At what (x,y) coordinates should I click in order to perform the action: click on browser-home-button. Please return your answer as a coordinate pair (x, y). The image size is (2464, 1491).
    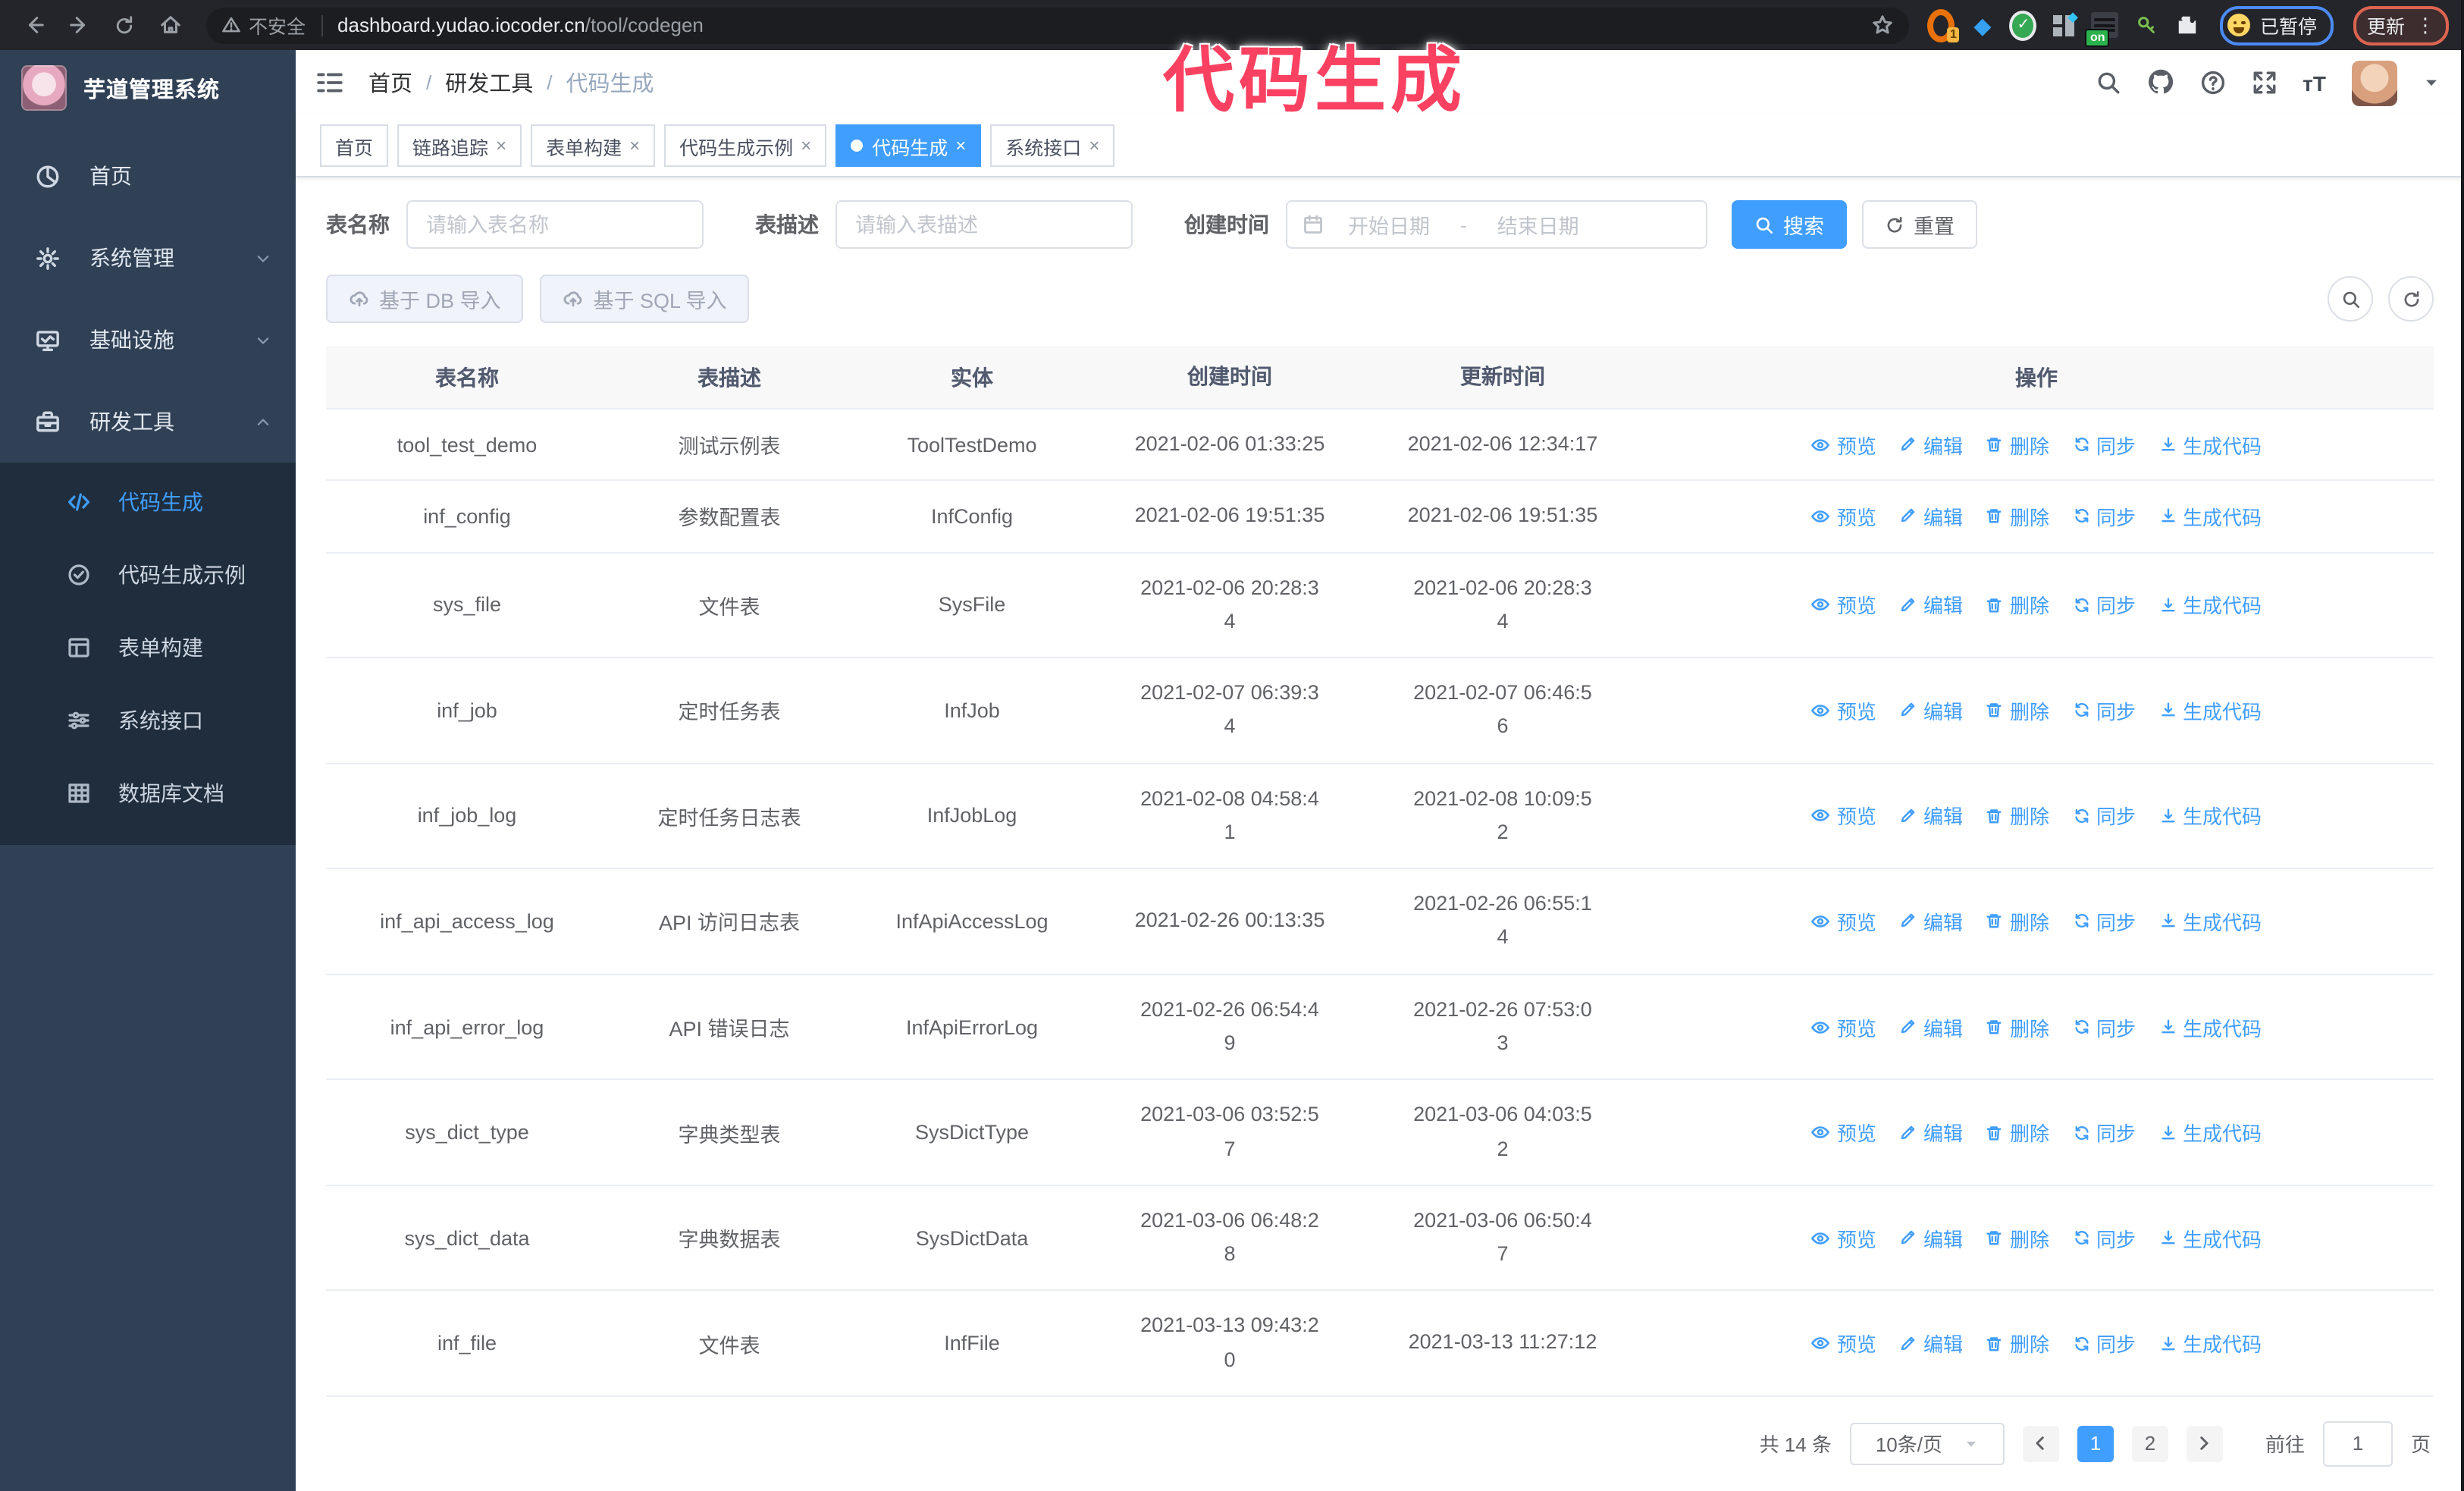
    Looking at the image, I should click on (170, 25).